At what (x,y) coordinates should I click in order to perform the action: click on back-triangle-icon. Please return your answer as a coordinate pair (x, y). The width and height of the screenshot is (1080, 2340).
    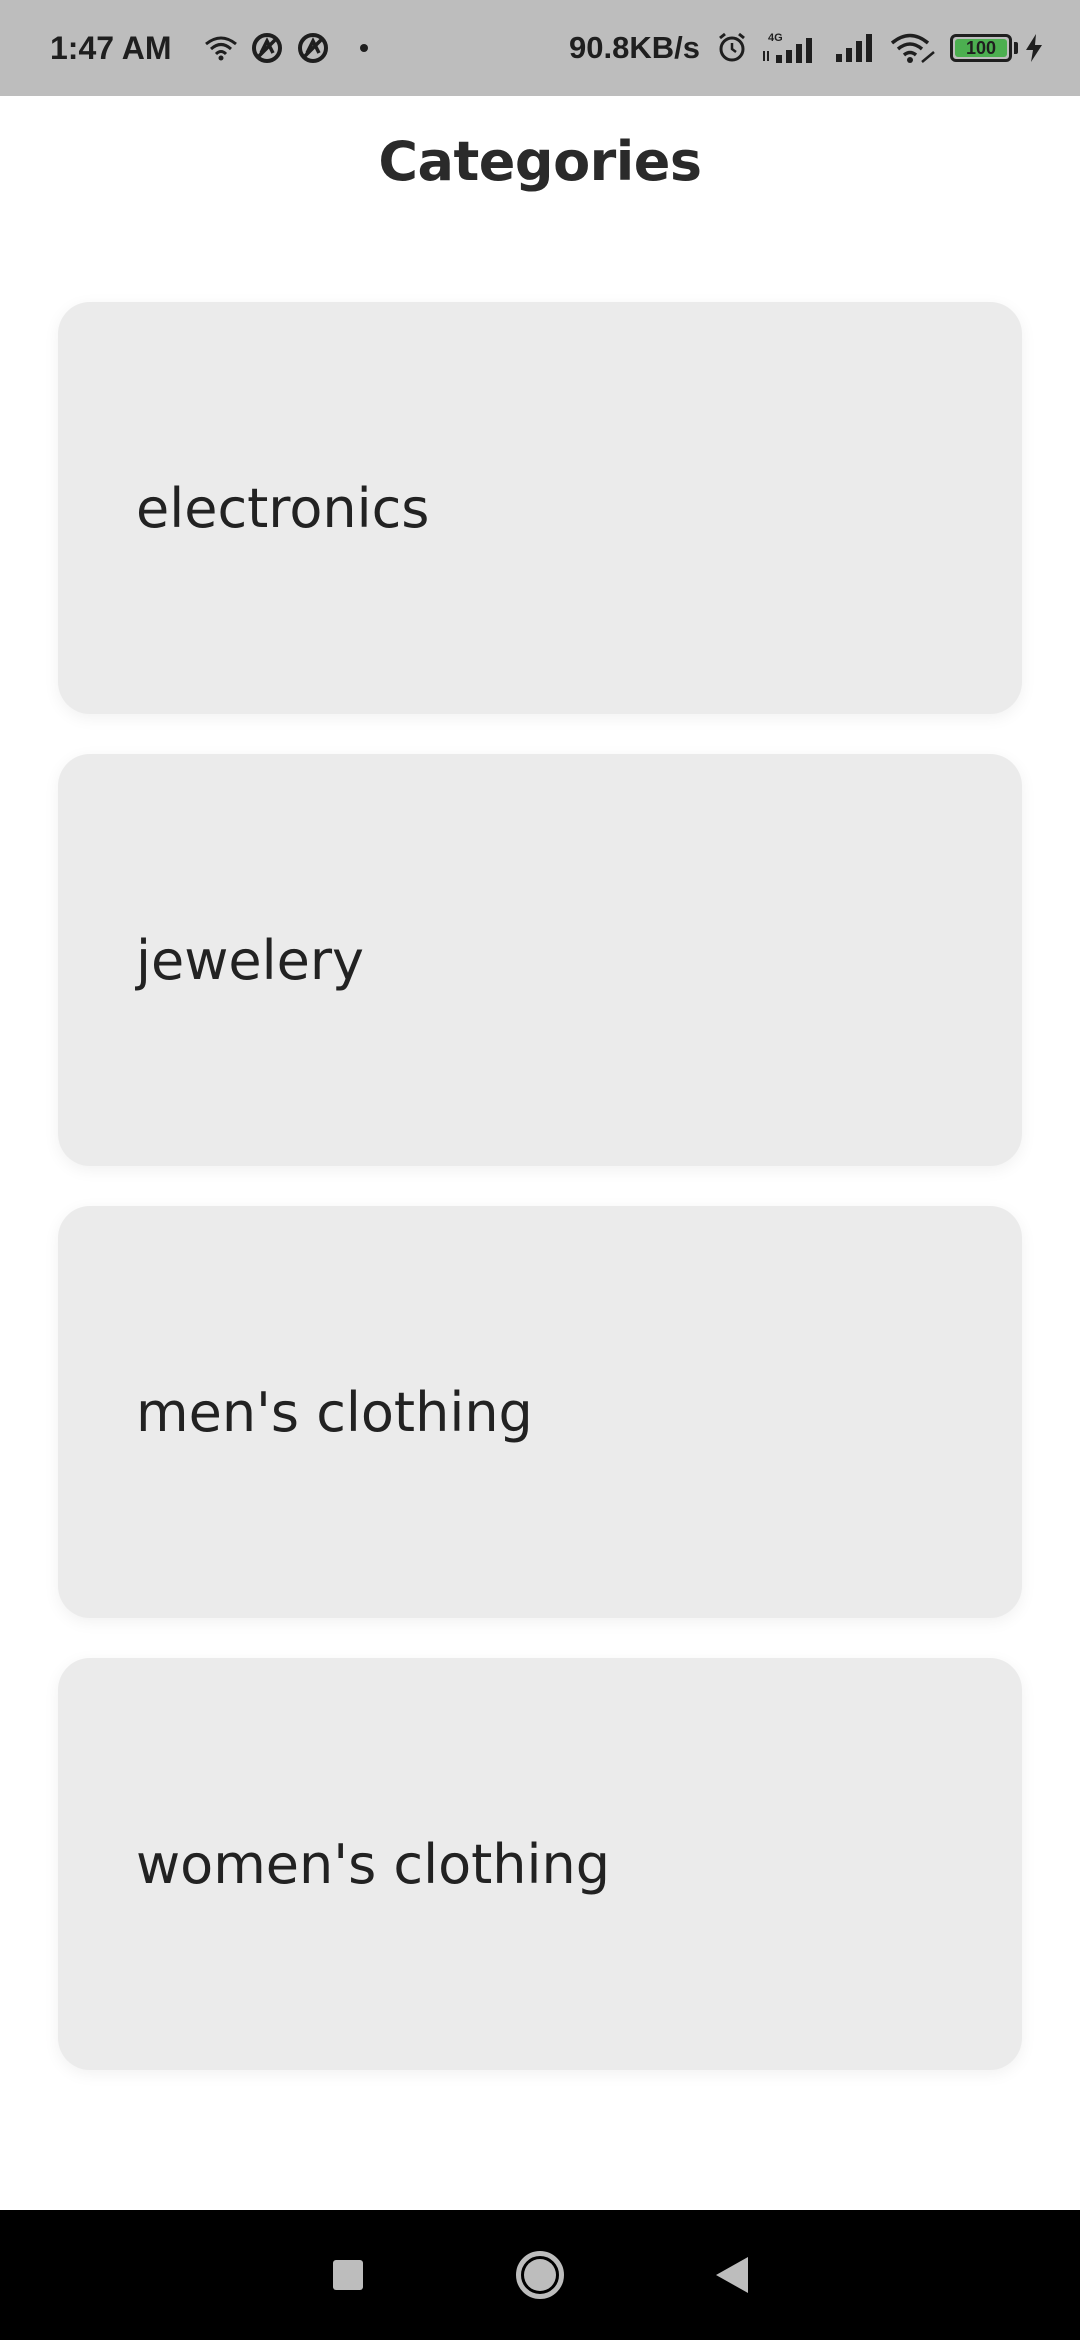
    Looking at the image, I should click on (732, 2275).